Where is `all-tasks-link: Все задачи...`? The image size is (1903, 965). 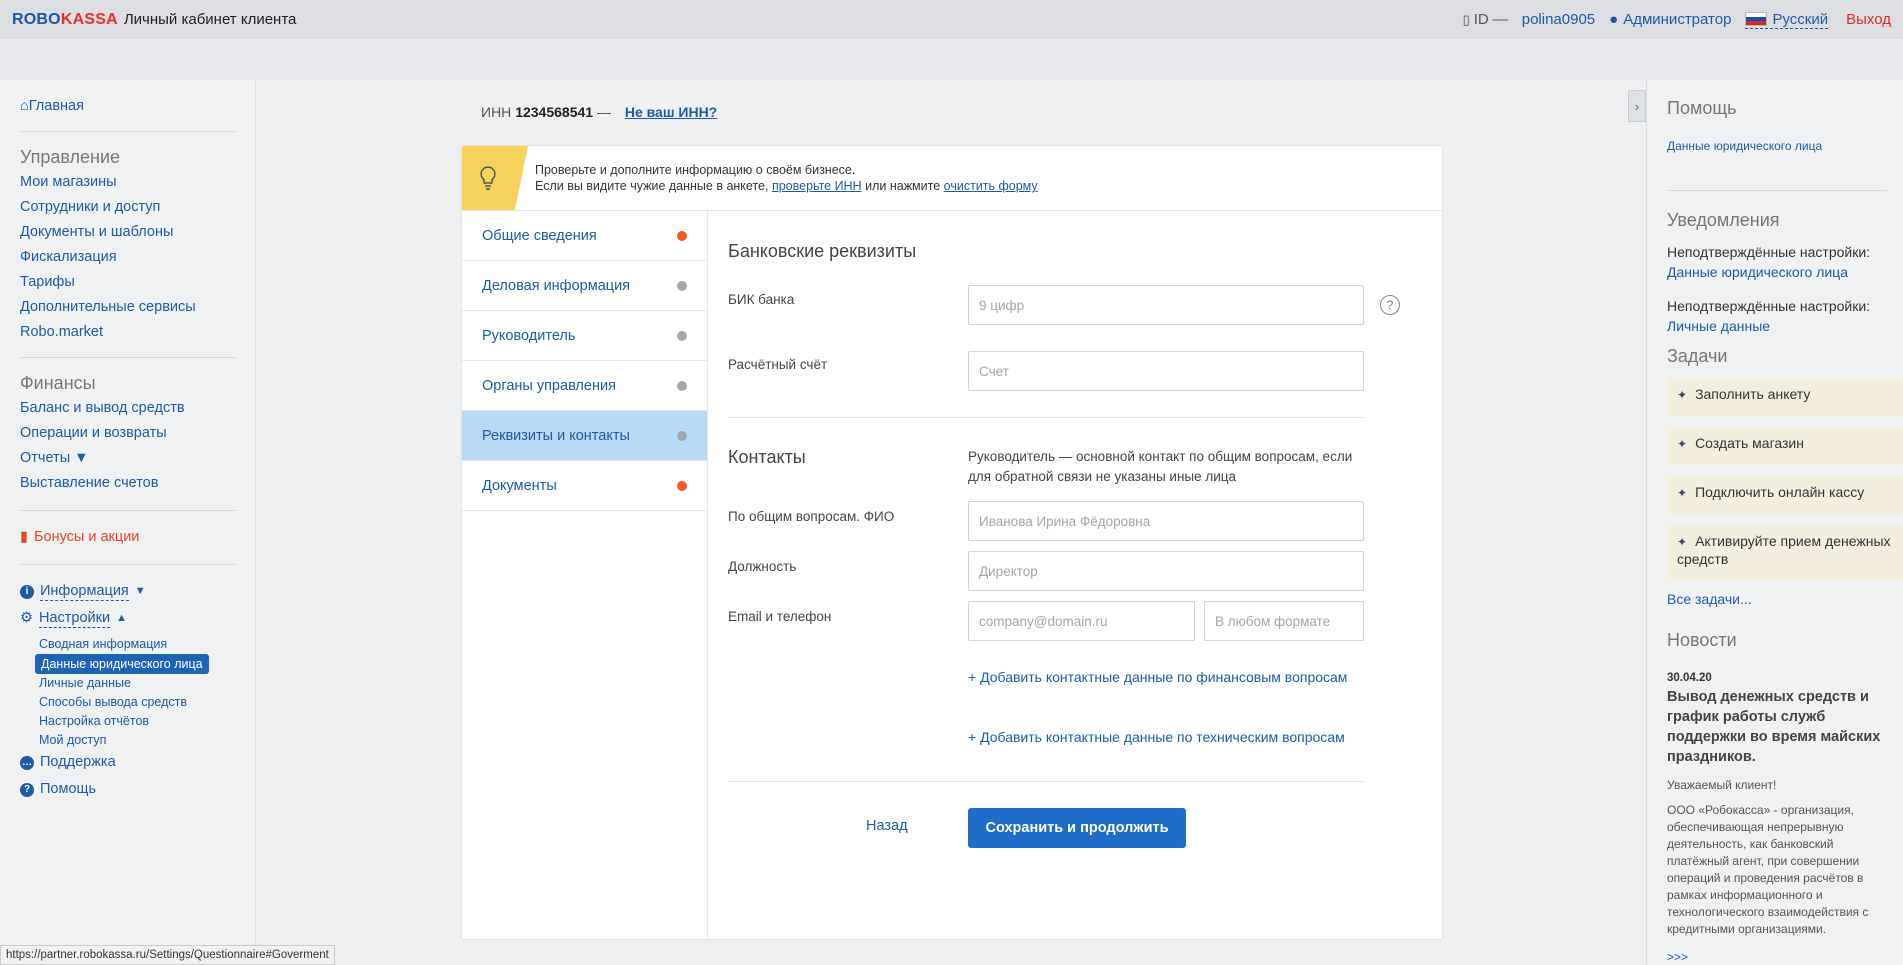
all-tasks-link: Все задачи... is located at coordinates (1709, 599).